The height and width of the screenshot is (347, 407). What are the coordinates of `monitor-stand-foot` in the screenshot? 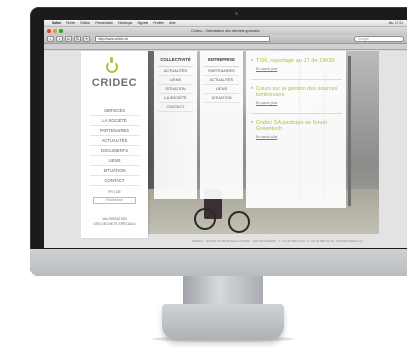 It's located at (223, 322).